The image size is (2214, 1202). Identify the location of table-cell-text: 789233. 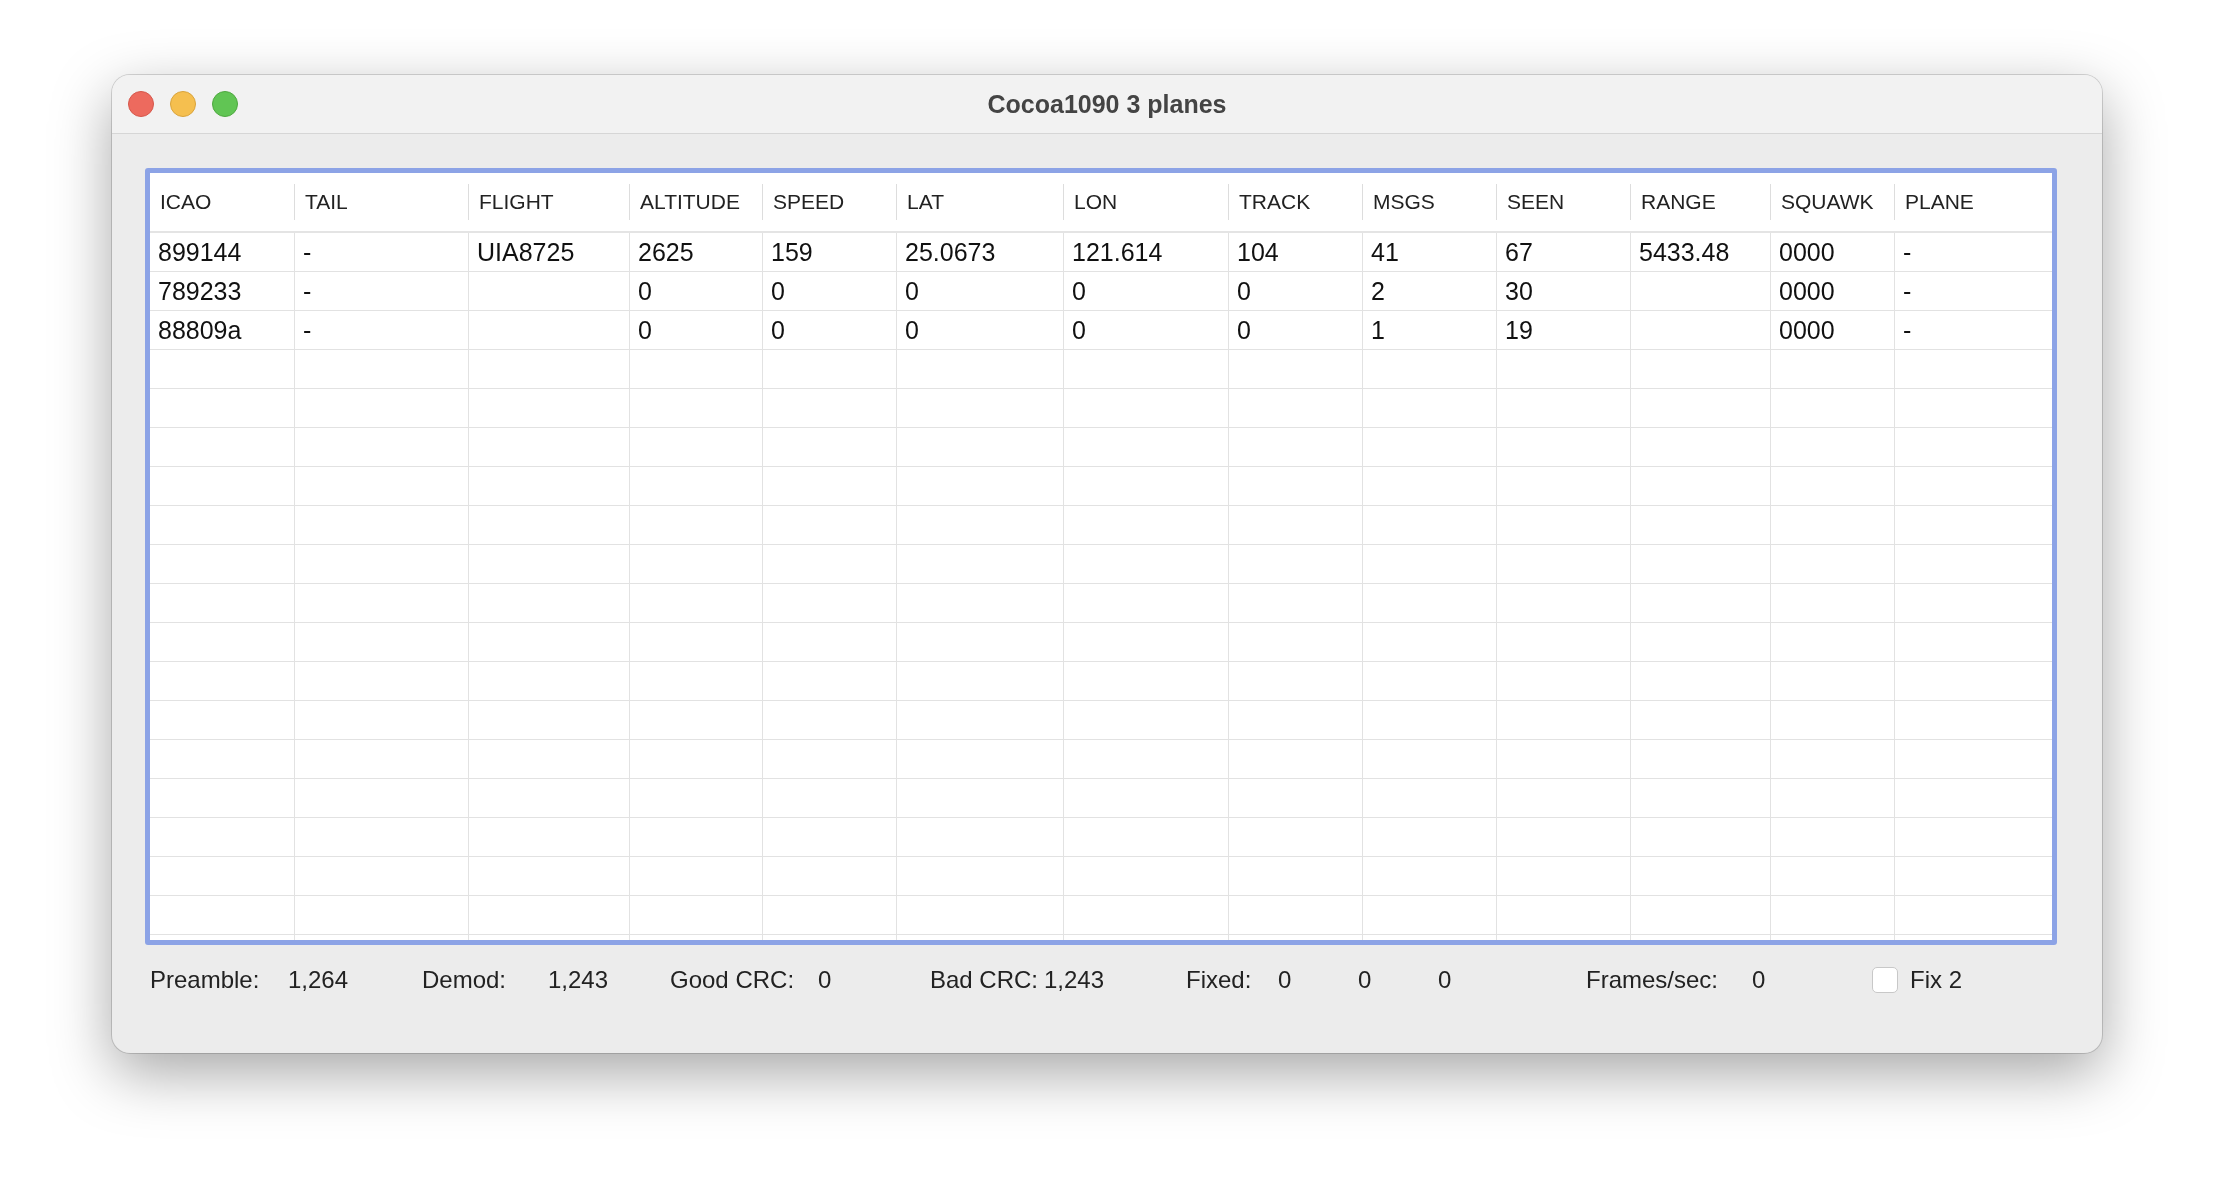
(200, 291).